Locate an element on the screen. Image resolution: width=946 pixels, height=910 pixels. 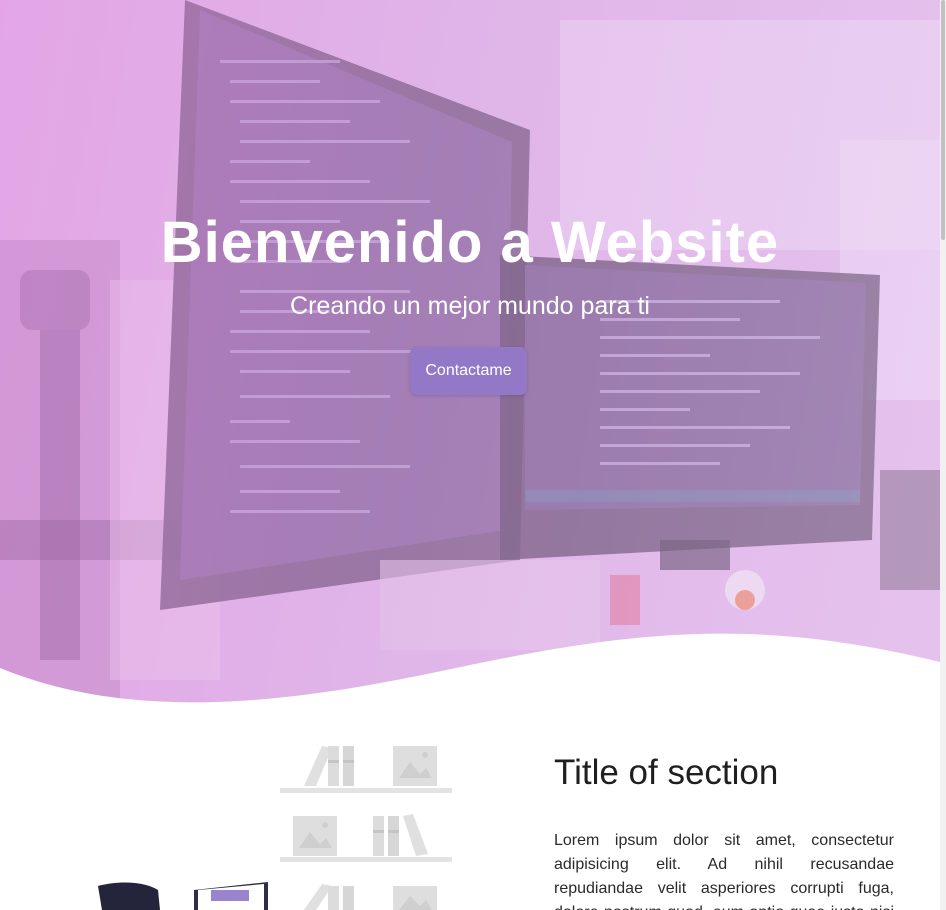
hero-subtitle: Creando un mejor mundo para ti is located at coordinates (470, 306).